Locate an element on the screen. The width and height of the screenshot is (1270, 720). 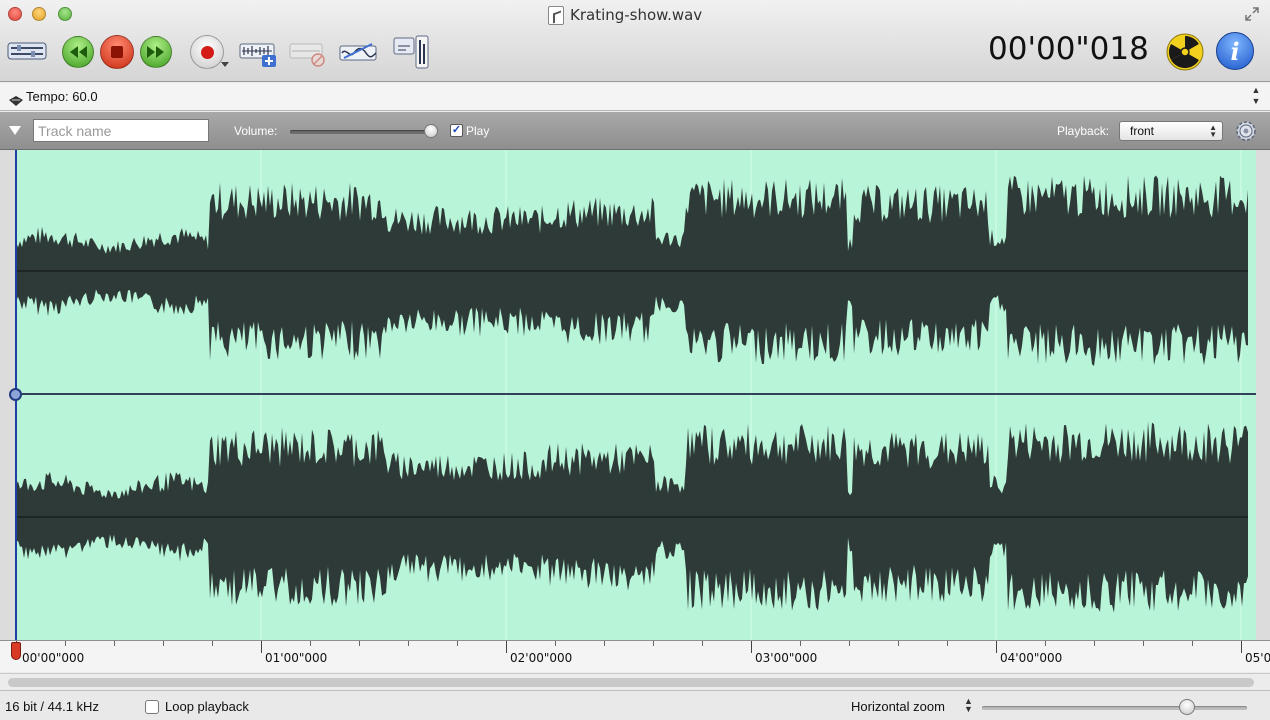
volume-slider is located at coordinates (362, 132).